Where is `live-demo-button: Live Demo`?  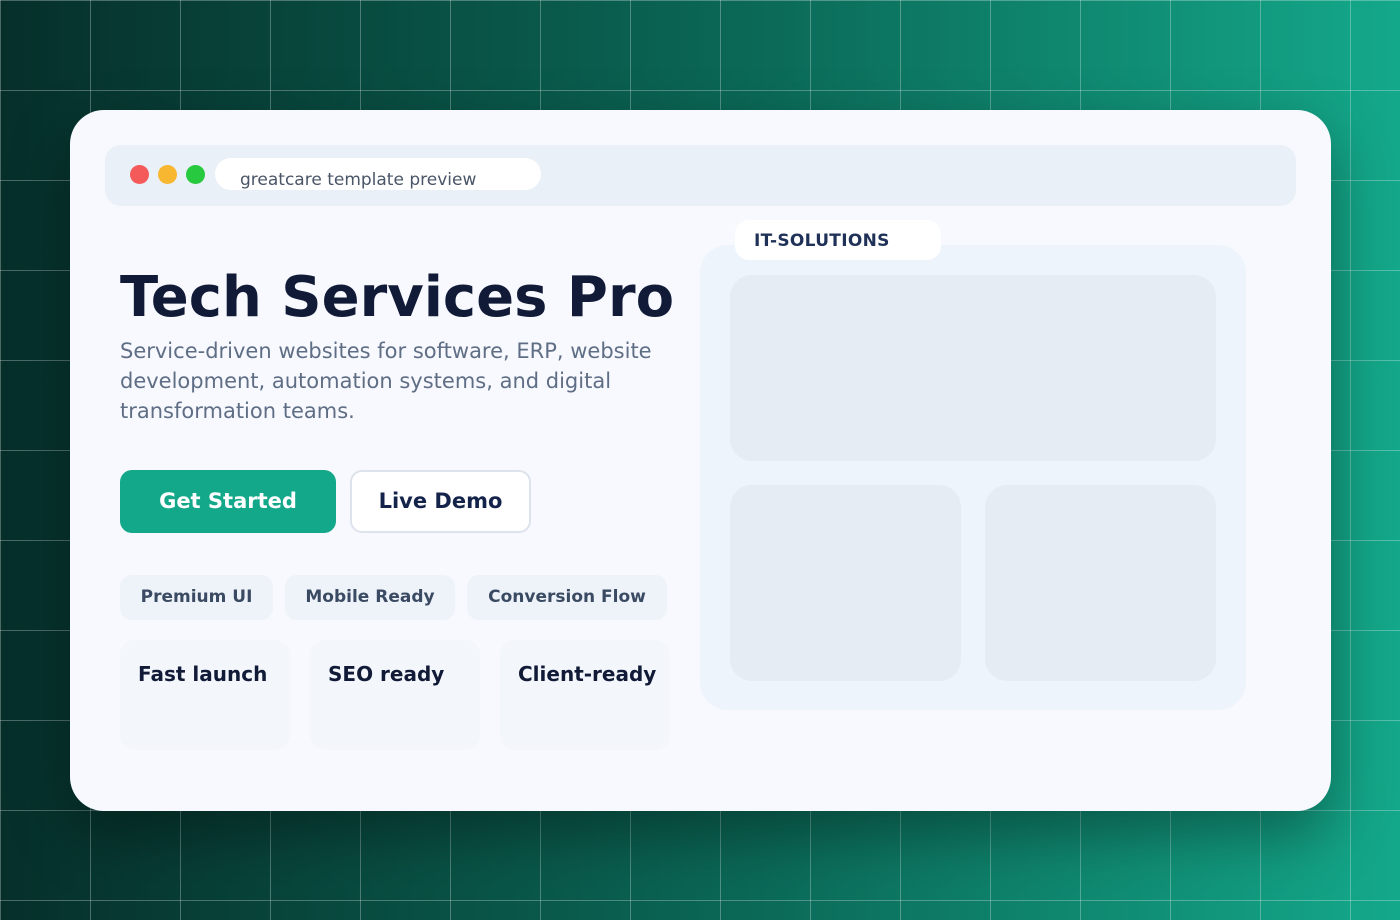
live-demo-button: Live Demo is located at coordinates (440, 501).